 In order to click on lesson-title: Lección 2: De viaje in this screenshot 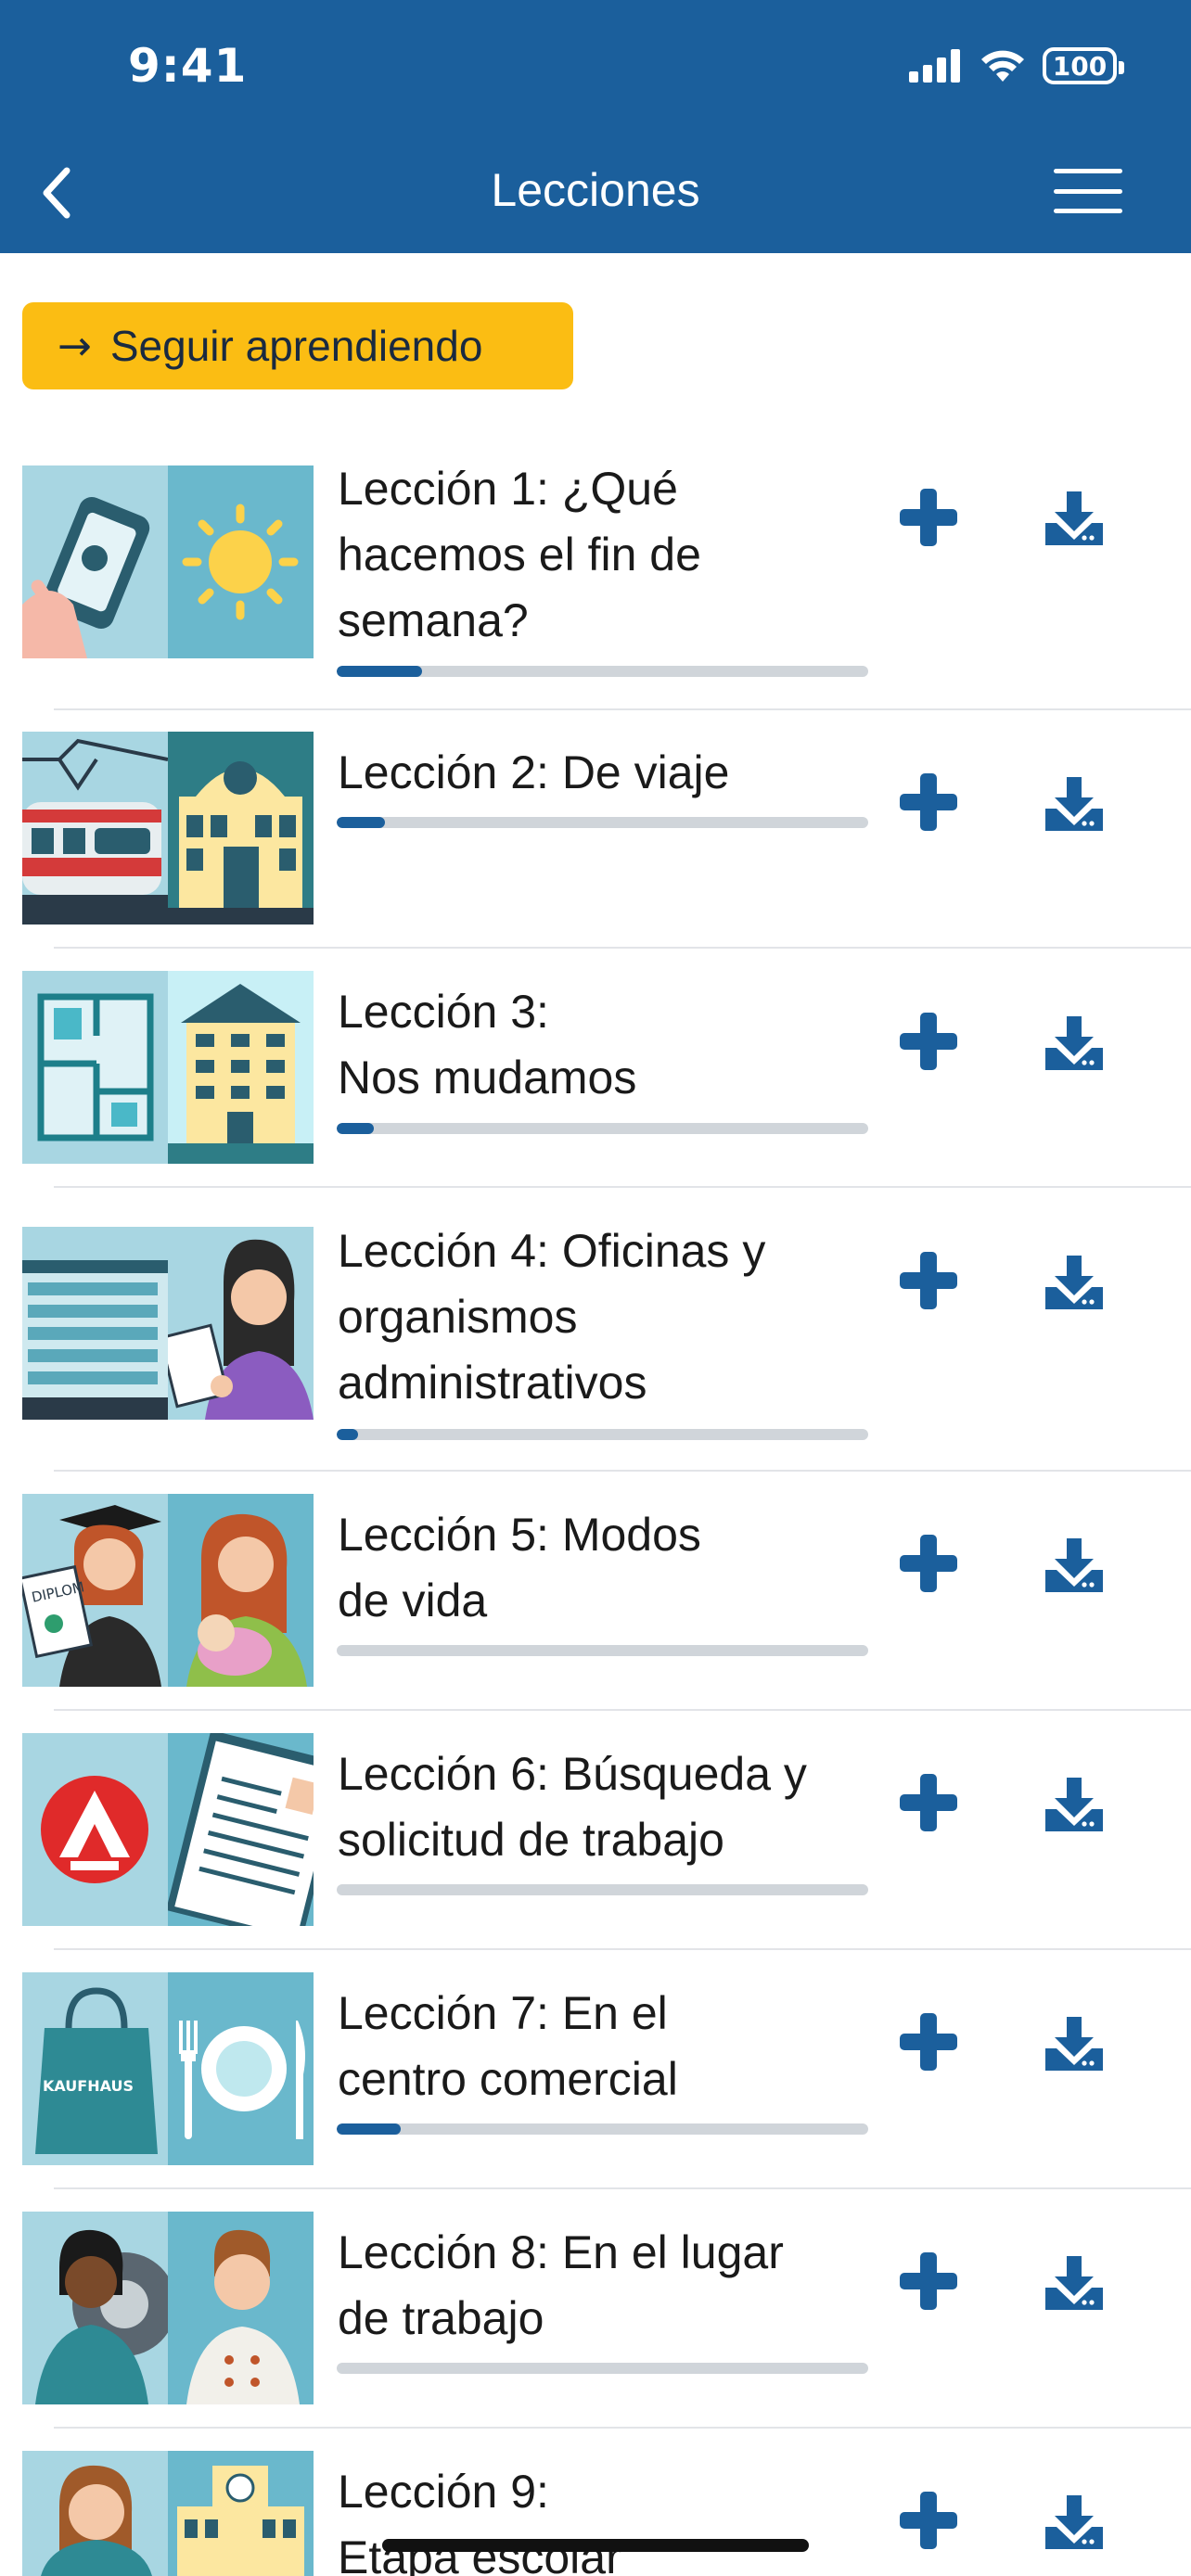, I will do `click(534, 772)`.